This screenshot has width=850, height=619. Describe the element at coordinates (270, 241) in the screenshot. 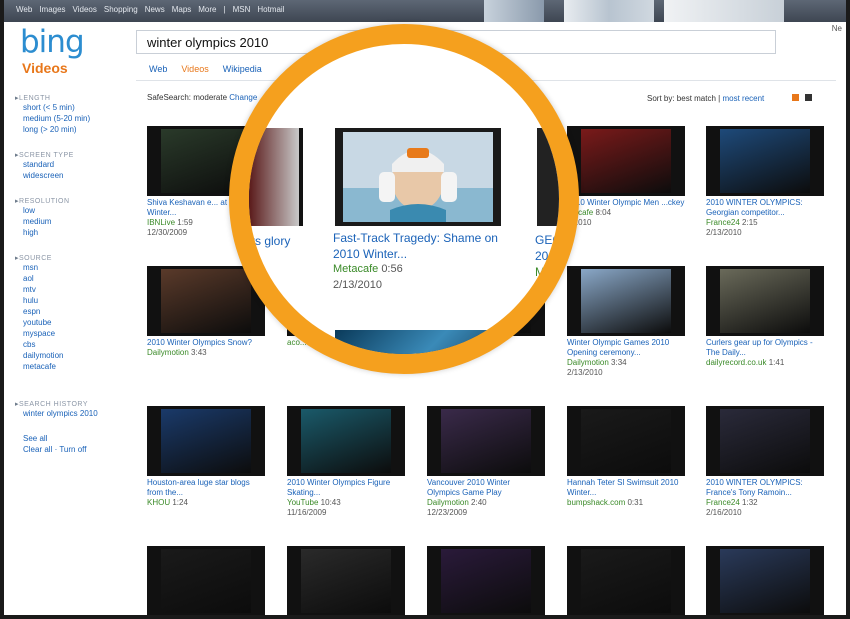

I see `magnified-left-title: rs glory` at that location.